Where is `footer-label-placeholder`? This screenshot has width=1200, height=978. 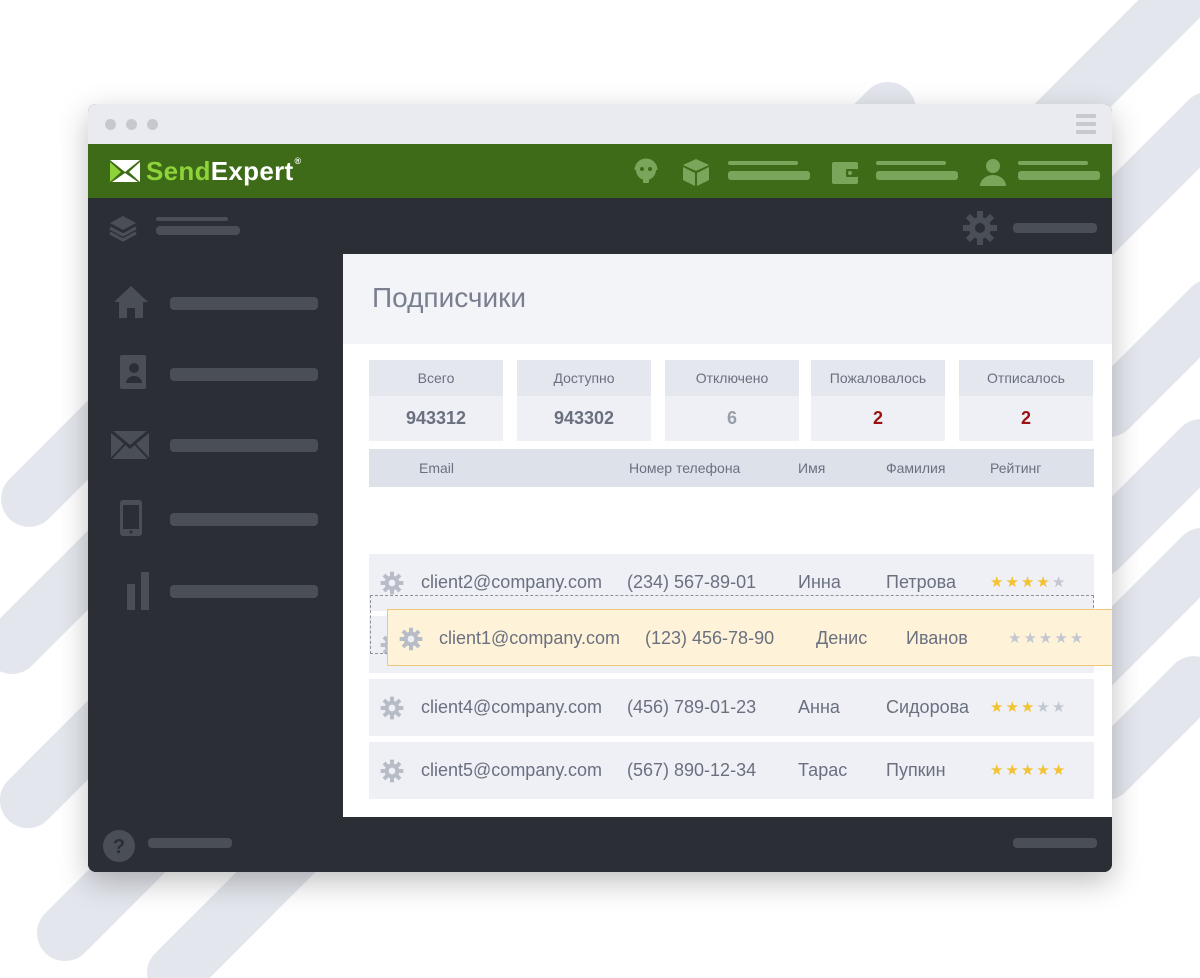
footer-label-placeholder is located at coordinates (1055, 843).